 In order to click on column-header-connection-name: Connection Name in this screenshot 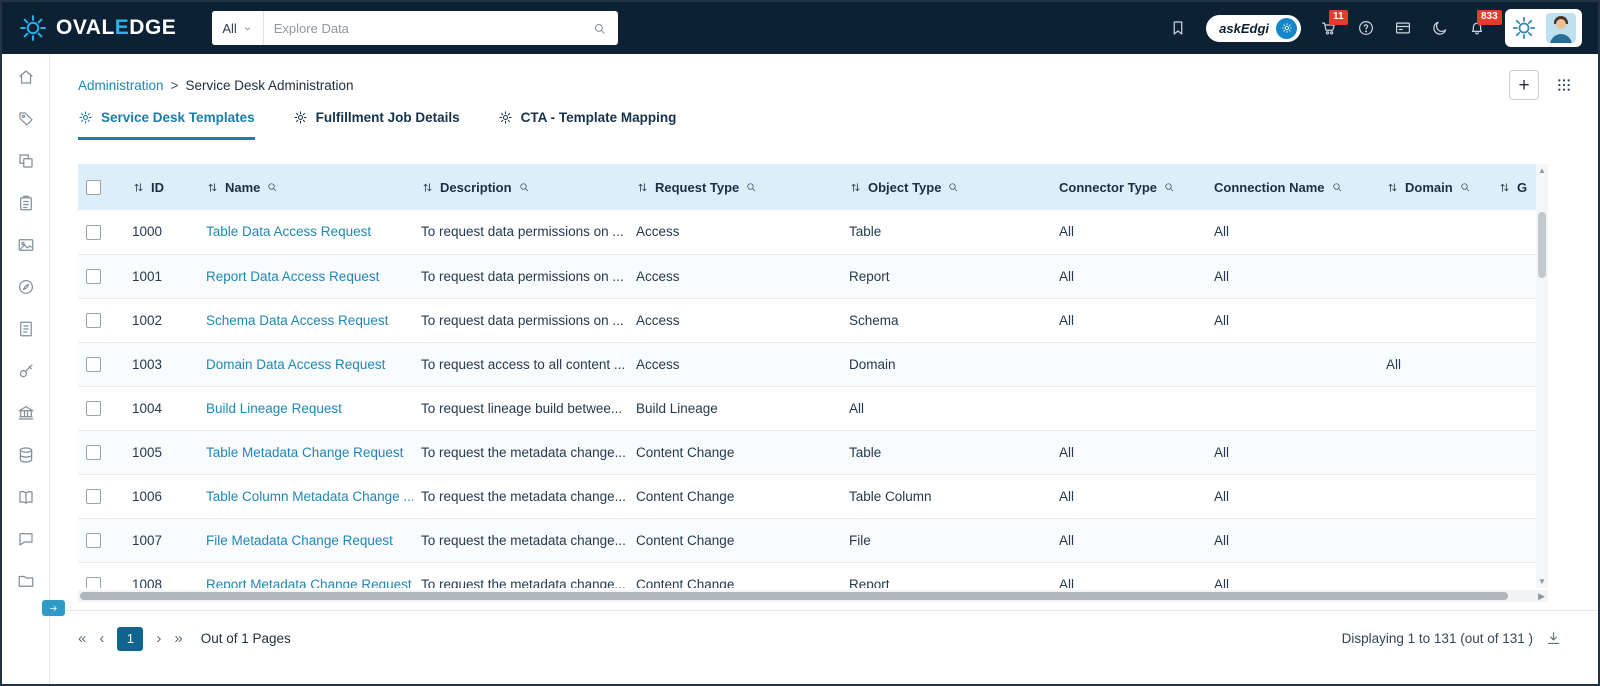, I will do `click(1292, 187)`.